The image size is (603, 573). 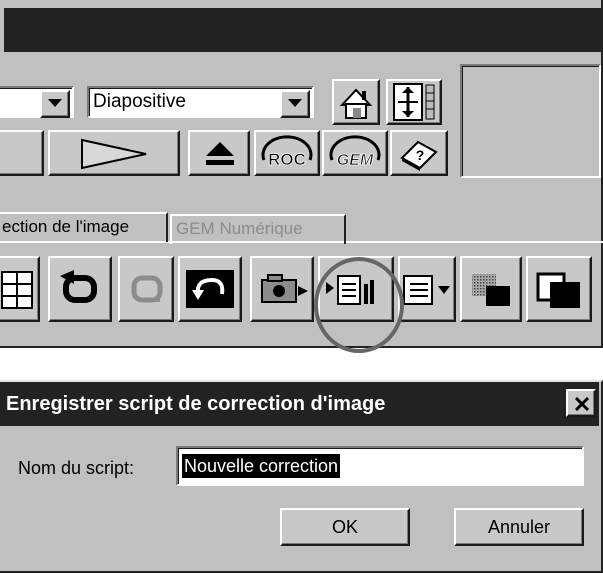 I want to click on dialog-close-button, so click(x=581, y=403).